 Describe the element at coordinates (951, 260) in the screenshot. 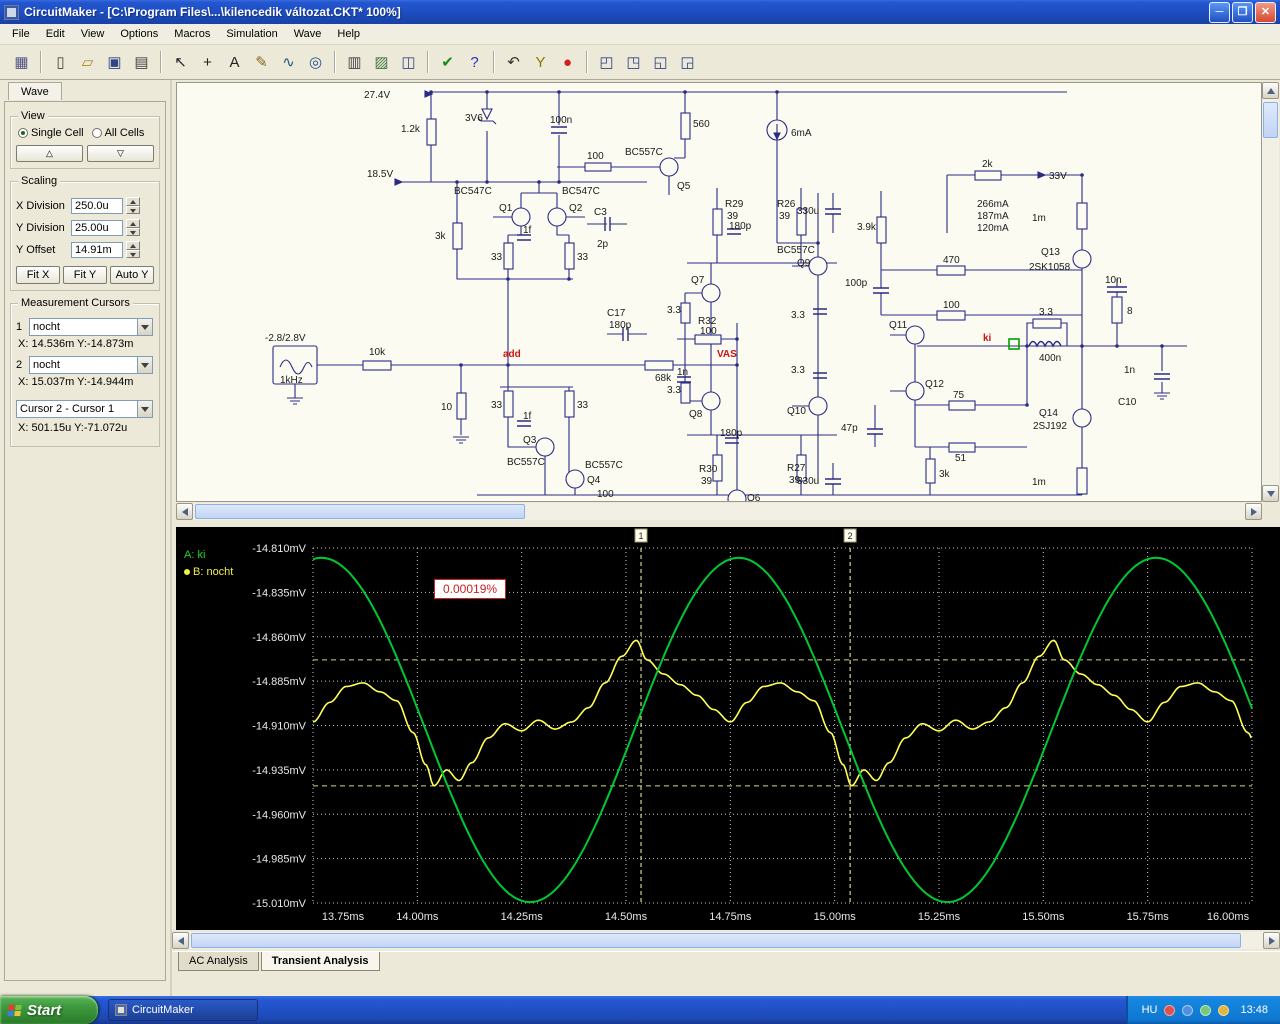

I see `schematic-label: 470` at that location.